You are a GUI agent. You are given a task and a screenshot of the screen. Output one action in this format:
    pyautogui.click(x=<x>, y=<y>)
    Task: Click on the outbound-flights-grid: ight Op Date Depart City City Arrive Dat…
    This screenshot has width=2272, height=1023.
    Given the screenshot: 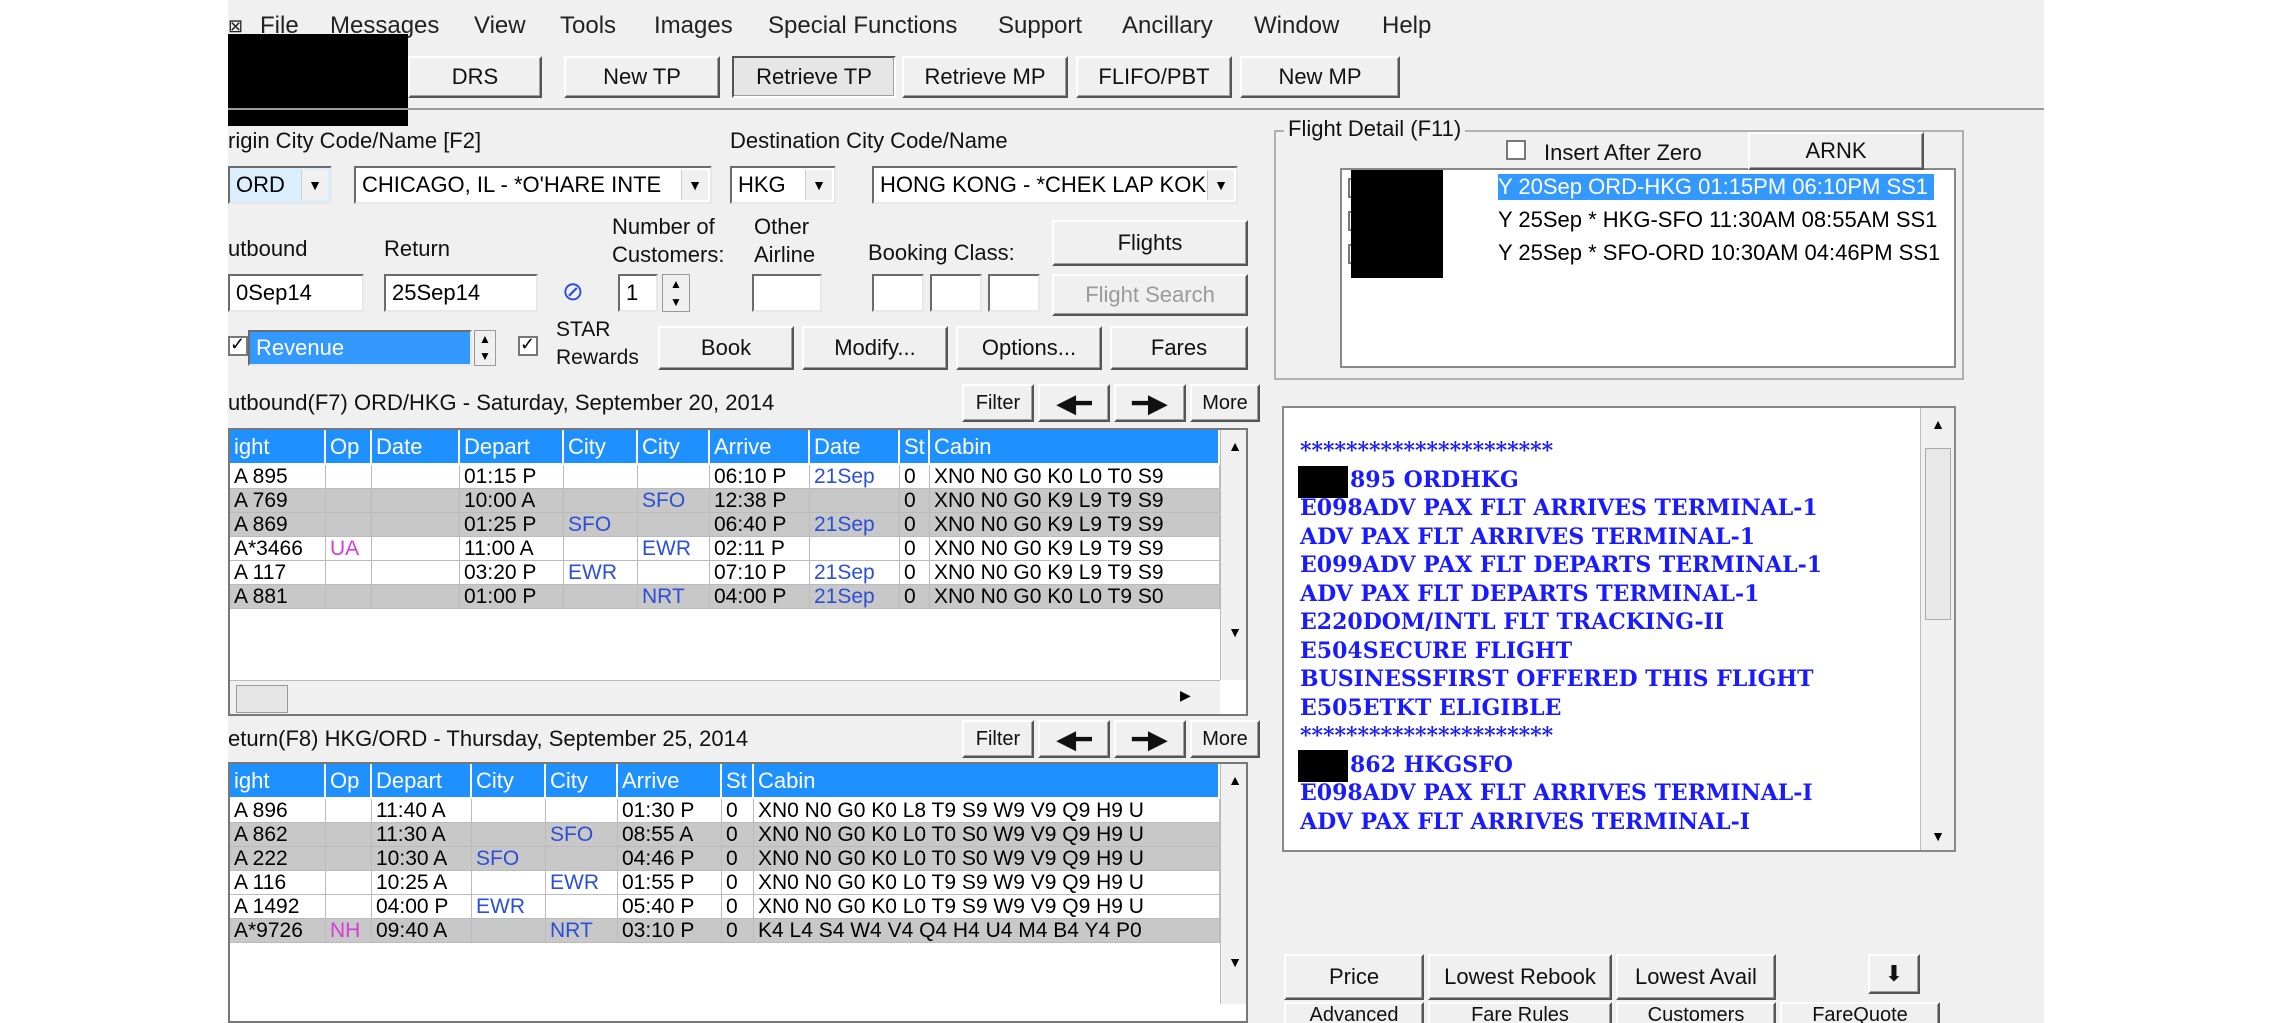 What is the action you would take?
    pyautogui.click(x=738, y=572)
    